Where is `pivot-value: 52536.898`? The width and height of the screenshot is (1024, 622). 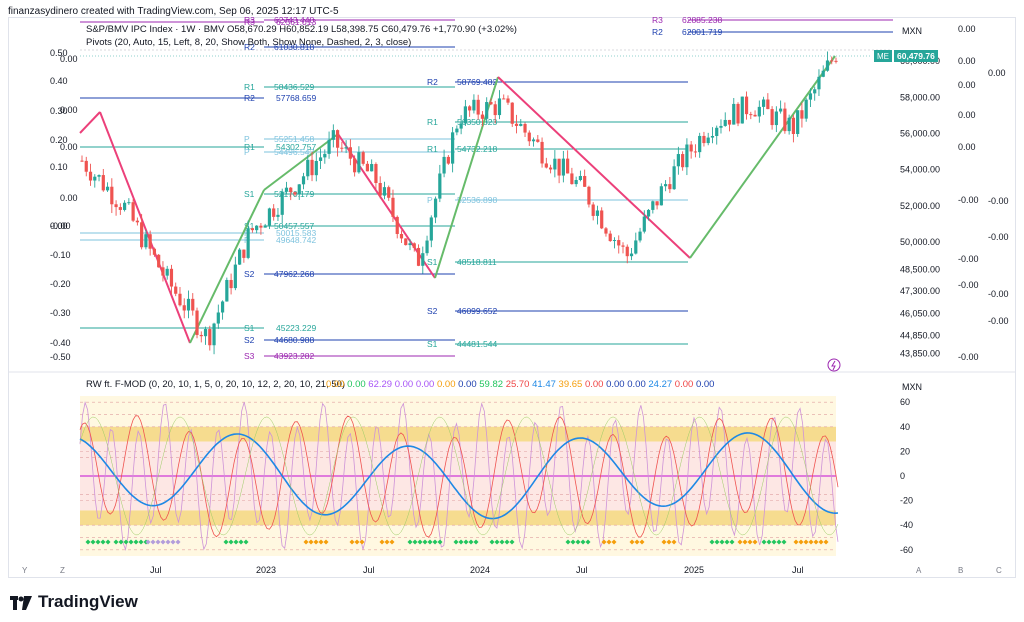
pivot-value: 52536.898 is located at coordinates (477, 200).